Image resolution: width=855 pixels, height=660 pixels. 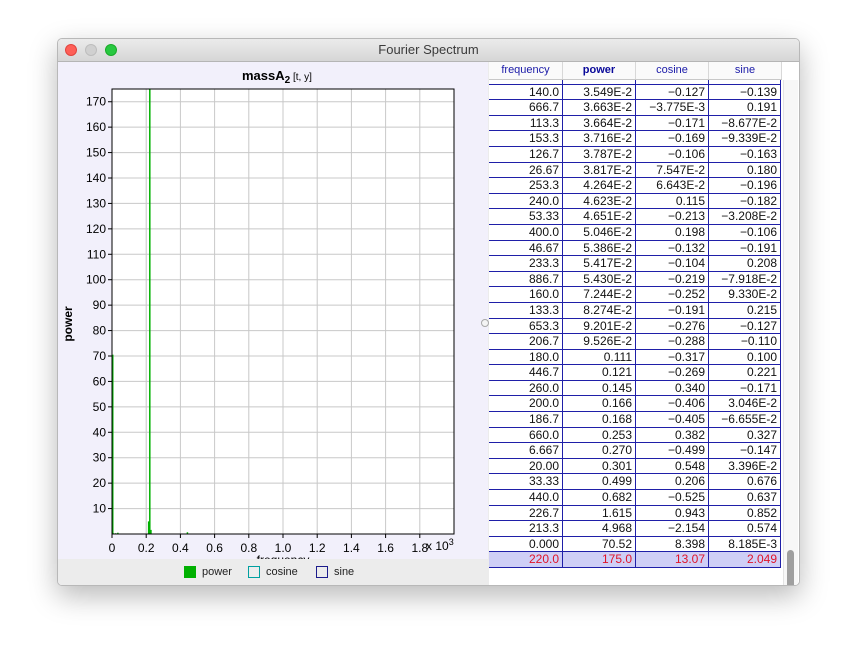 I want to click on table-cell: −3.208E-2, so click(x=745, y=217).